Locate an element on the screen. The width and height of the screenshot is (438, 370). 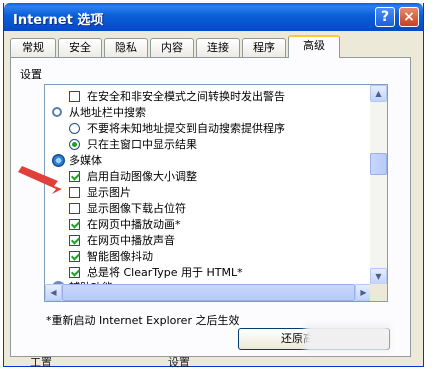
bottom-cut-label: 工置 is located at coordinates (41, 362).